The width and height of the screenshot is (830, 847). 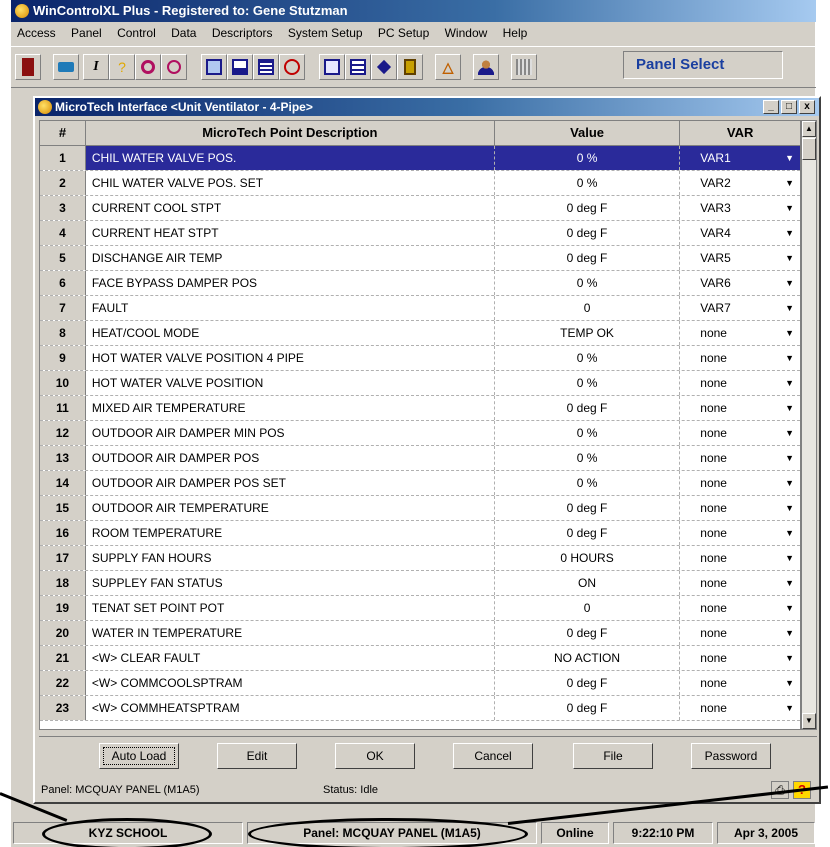 What do you see at coordinates (63, 633) in the screenshot?
I see `row-number: 20` at bounding box center [63, 633].